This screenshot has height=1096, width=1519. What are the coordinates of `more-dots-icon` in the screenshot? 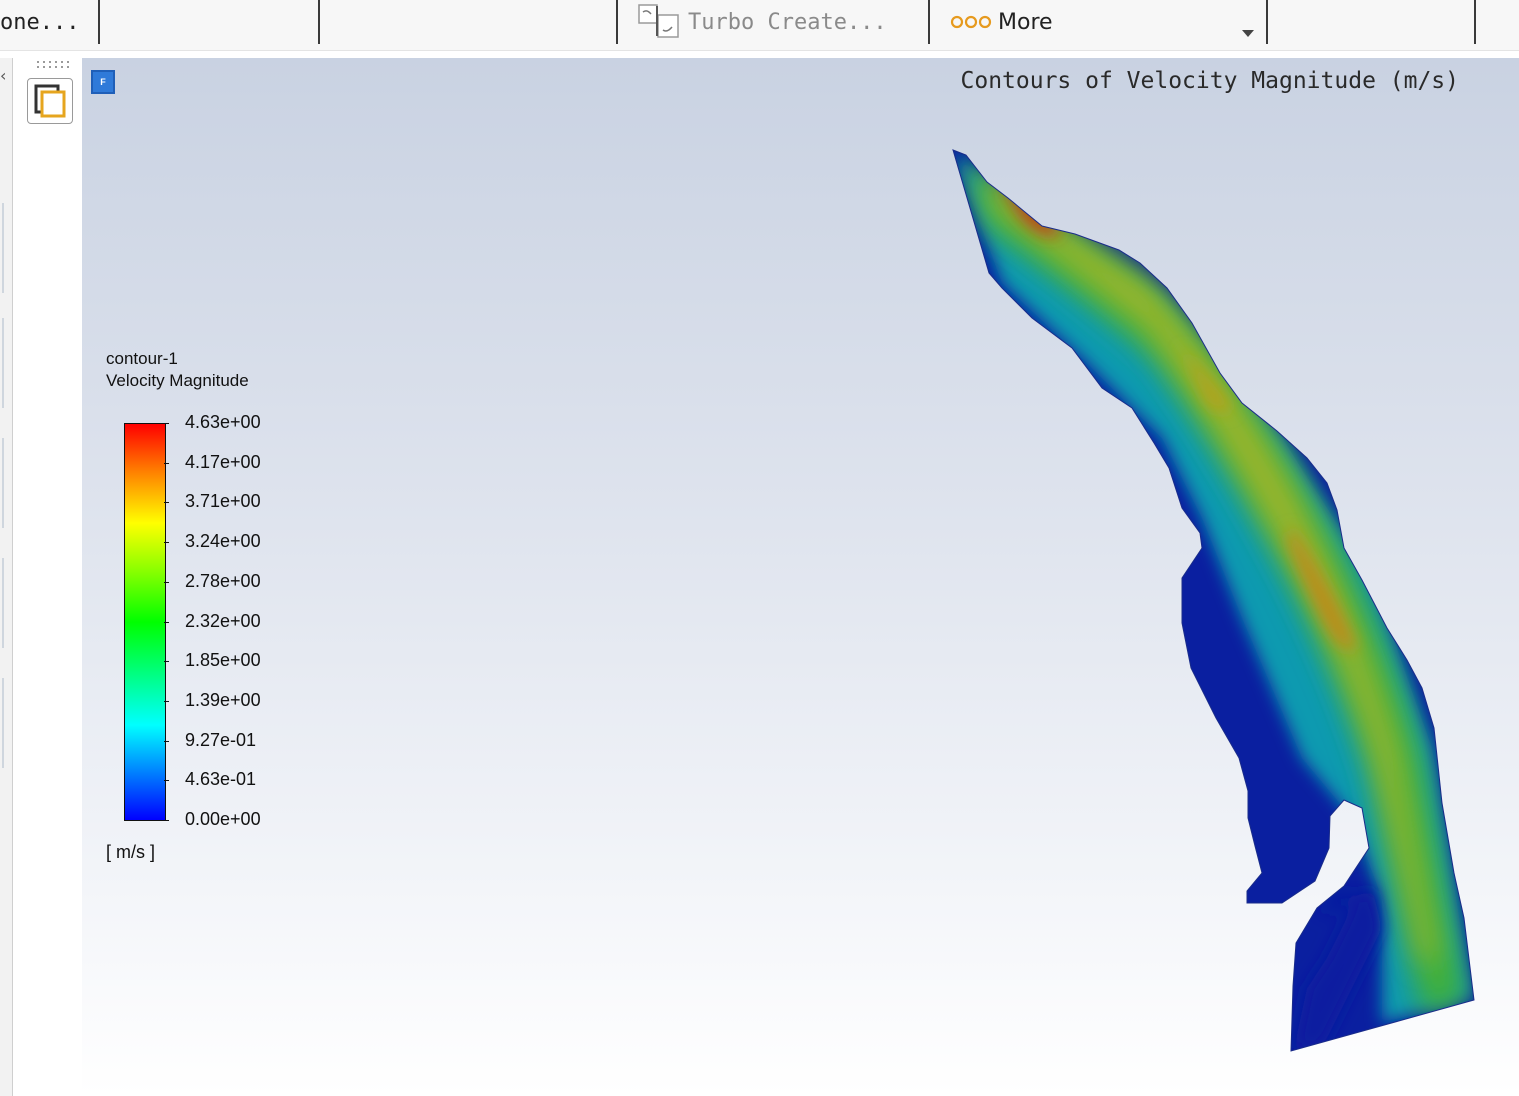 It's located at (971, 22).